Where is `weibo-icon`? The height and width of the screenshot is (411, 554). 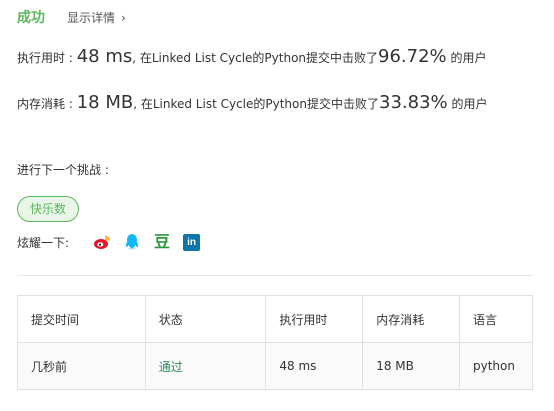
weibo-icon is located at coordinates (102, 242).